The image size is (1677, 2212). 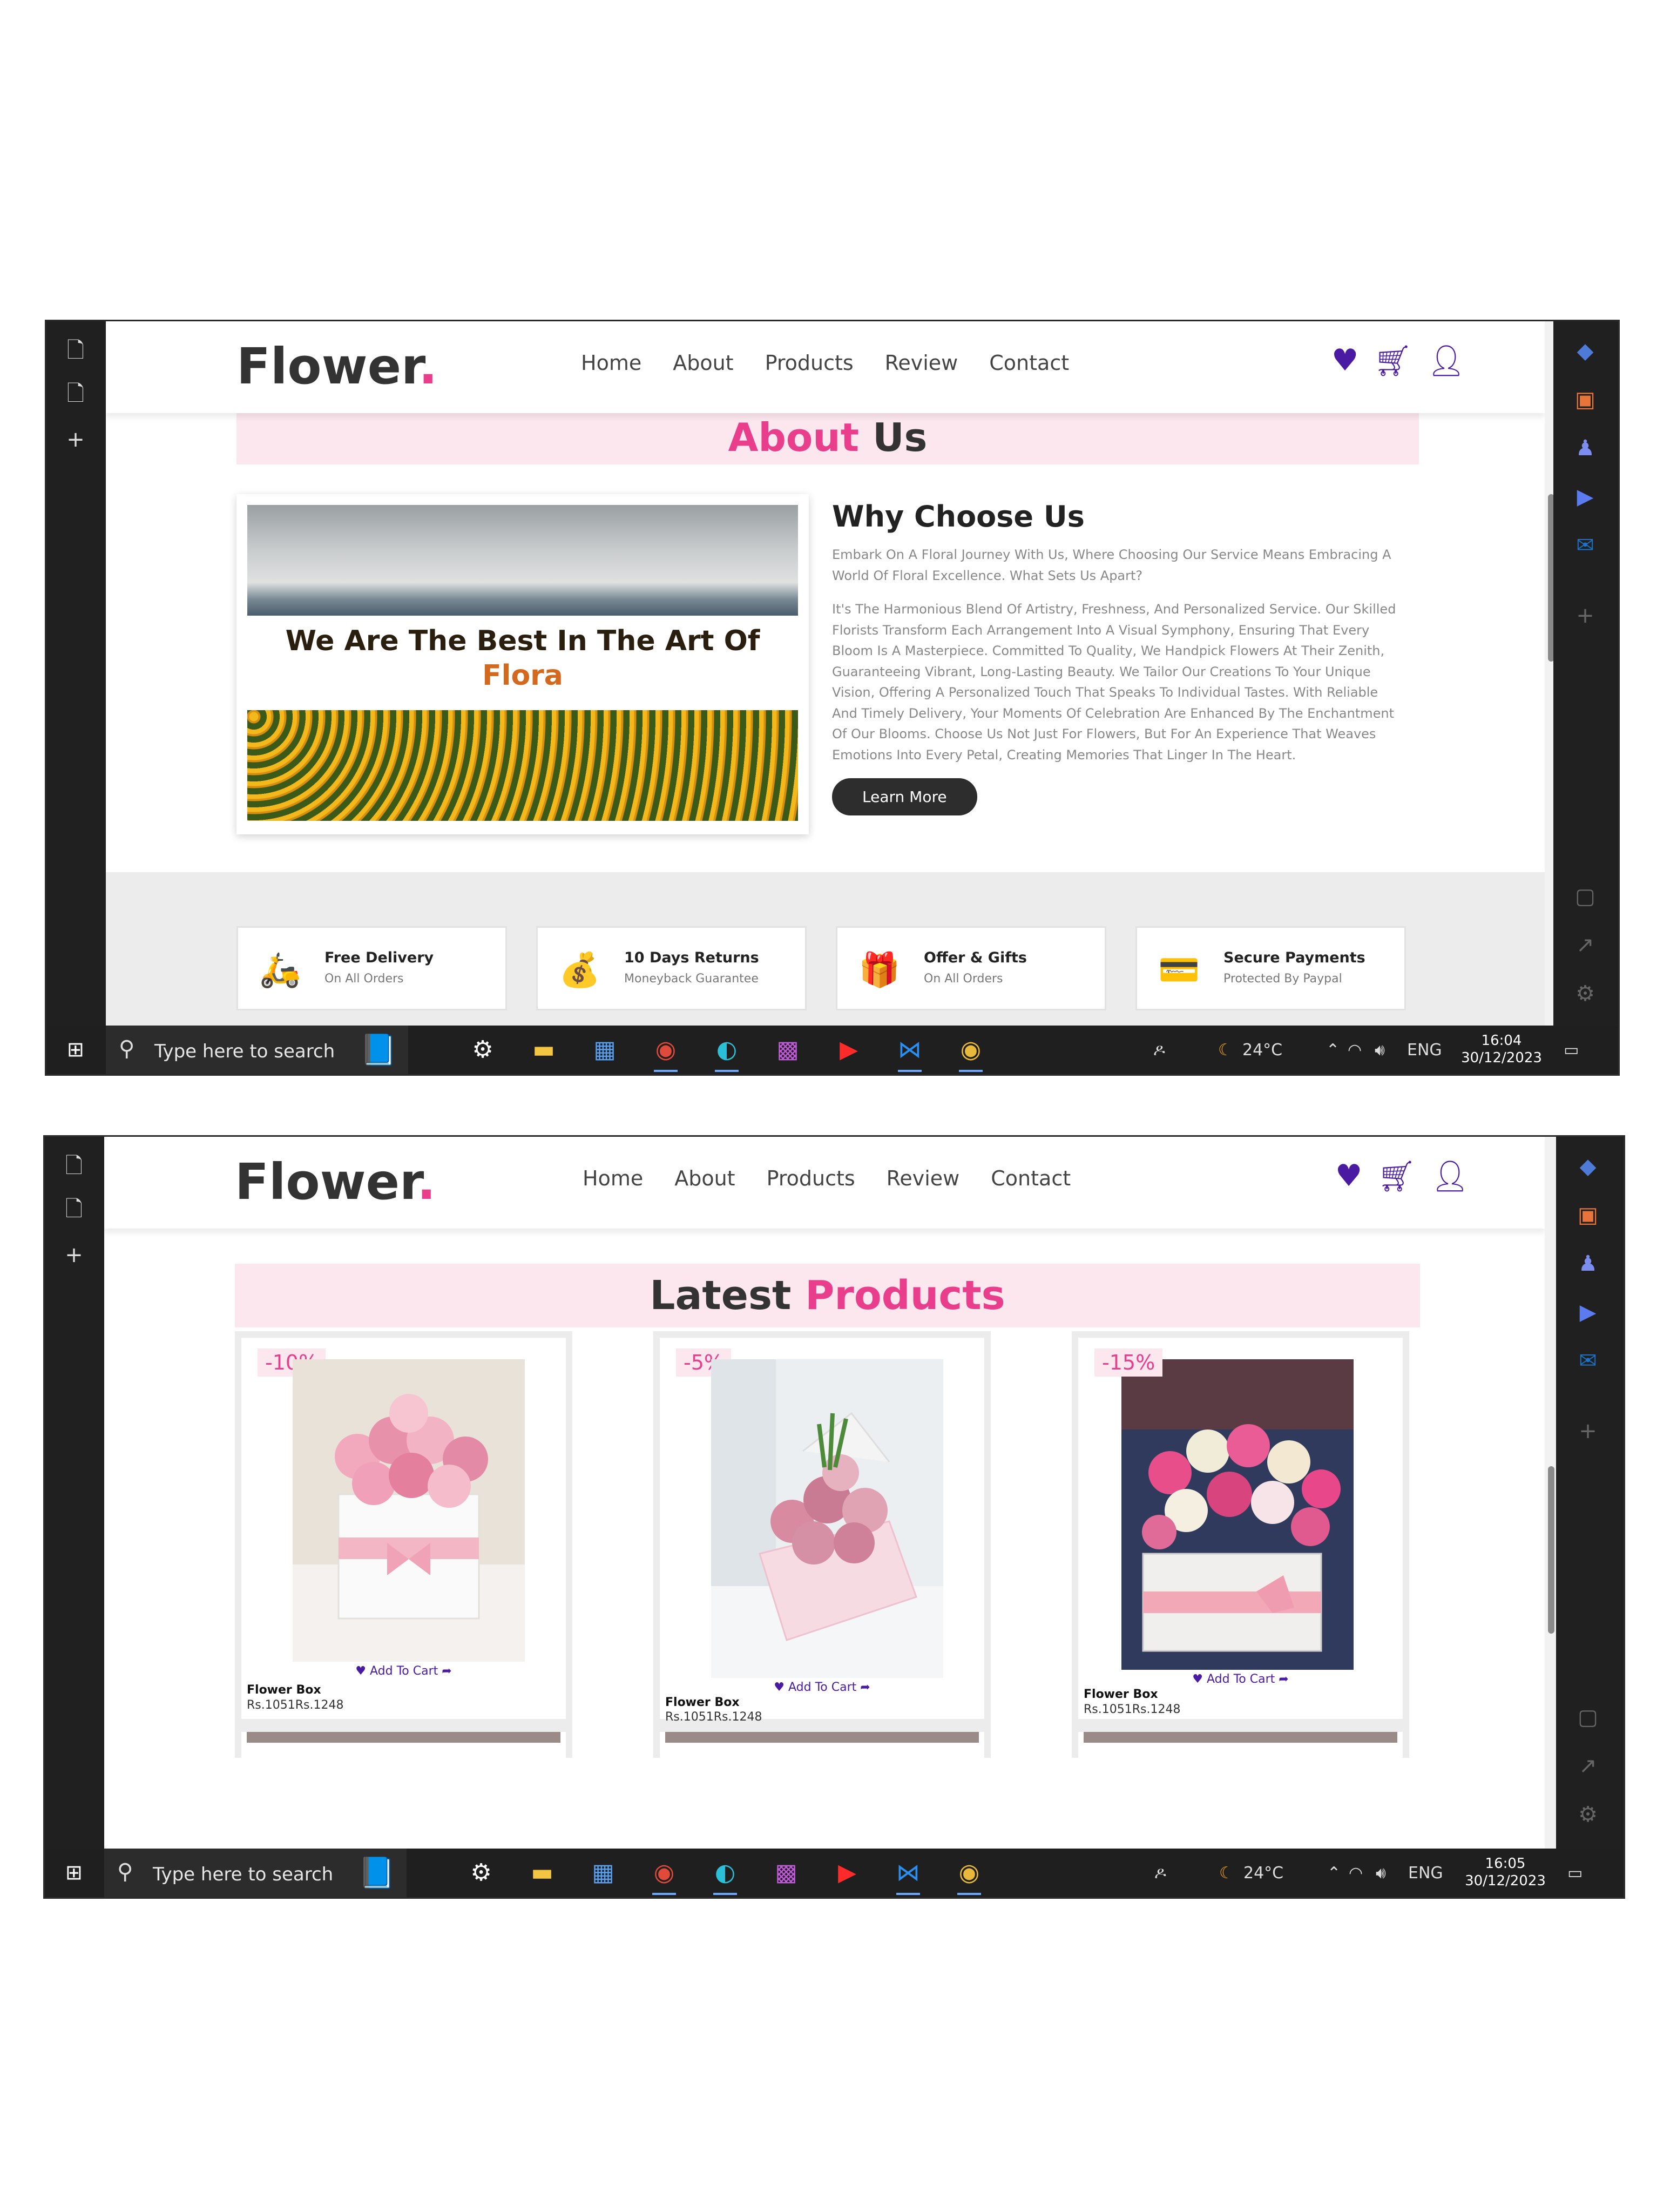 I want to click on why-heading: Why Choose Us, so click(x=959, y=517).